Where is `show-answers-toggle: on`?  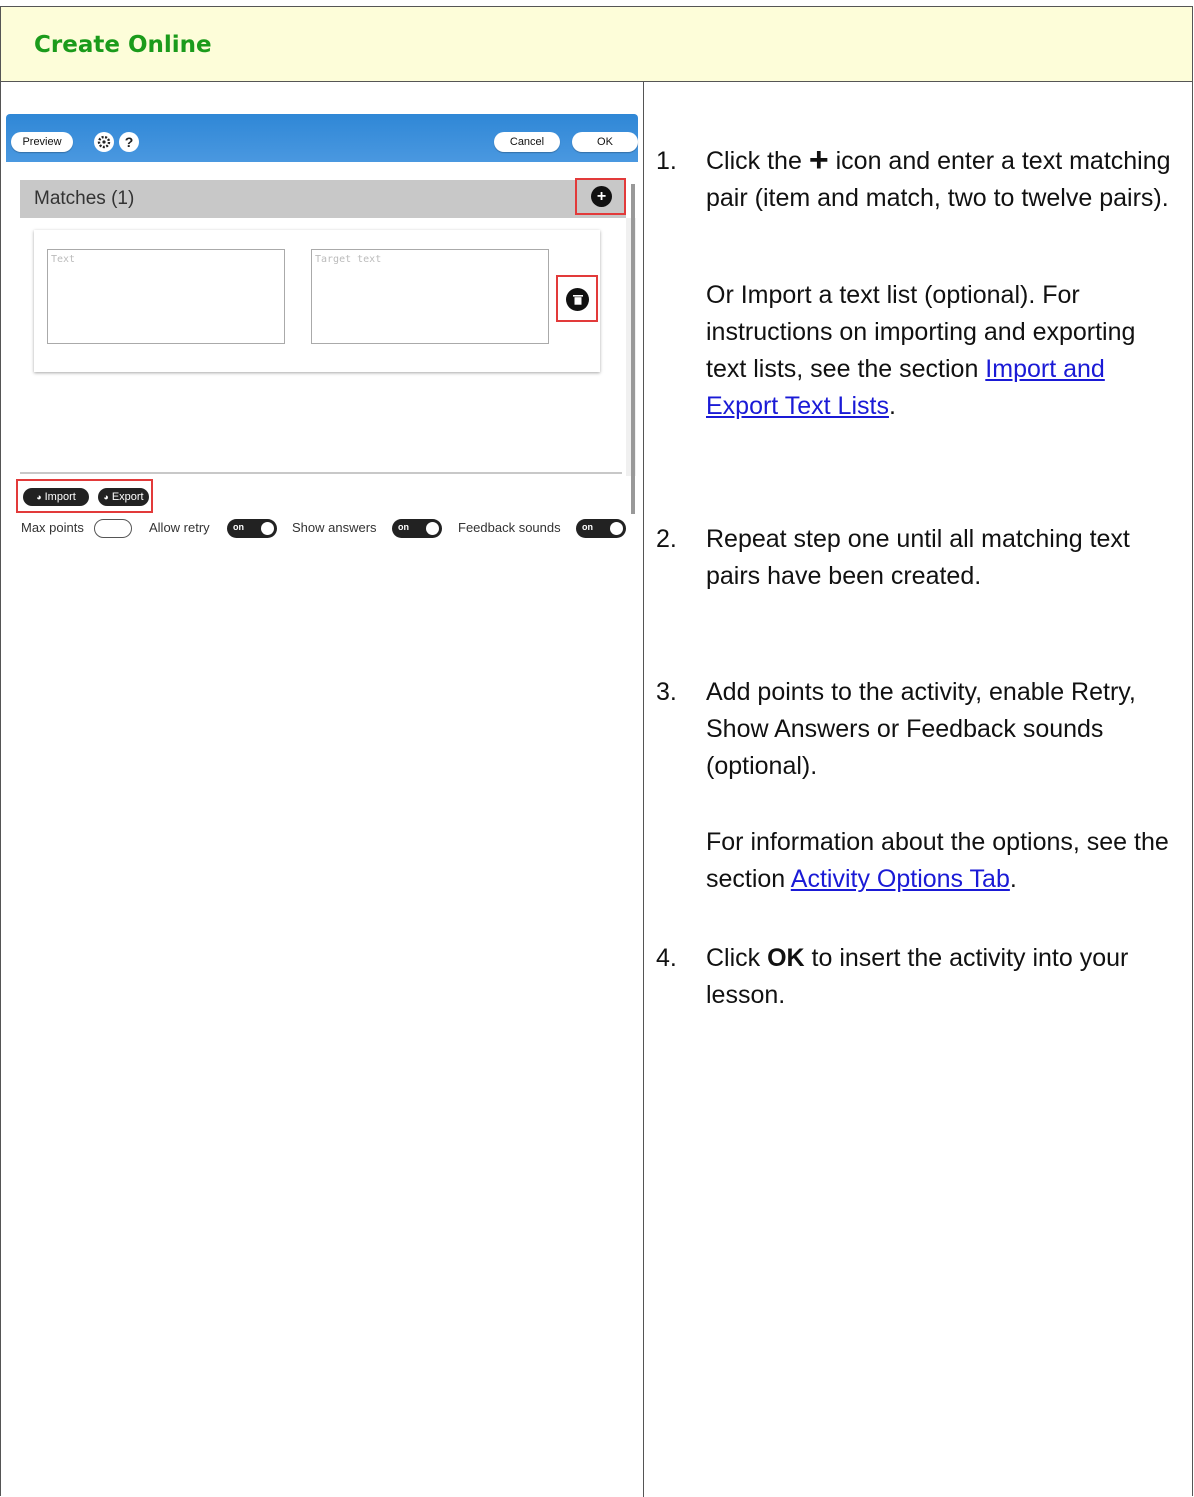
show-answers-toggle: on is located at coordinates (417, 528).